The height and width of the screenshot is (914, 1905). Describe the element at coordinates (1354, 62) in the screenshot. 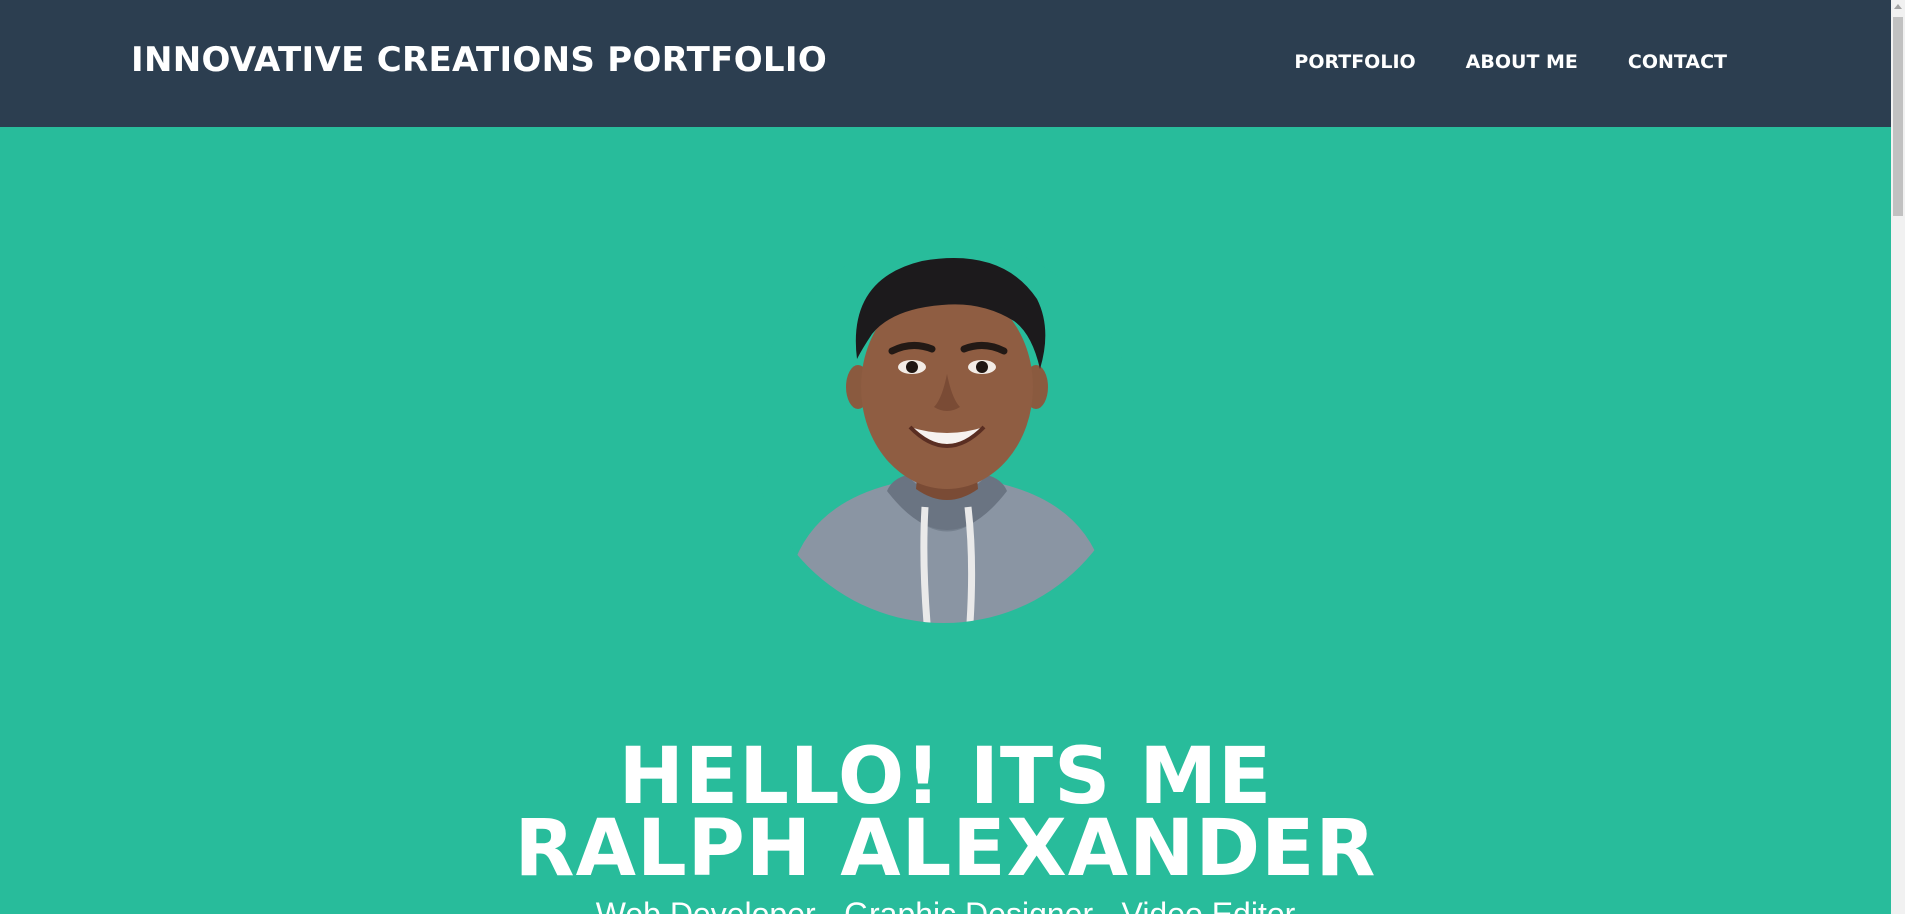

I see `nav-link-portfolio: PORTFOLIO` at that location.